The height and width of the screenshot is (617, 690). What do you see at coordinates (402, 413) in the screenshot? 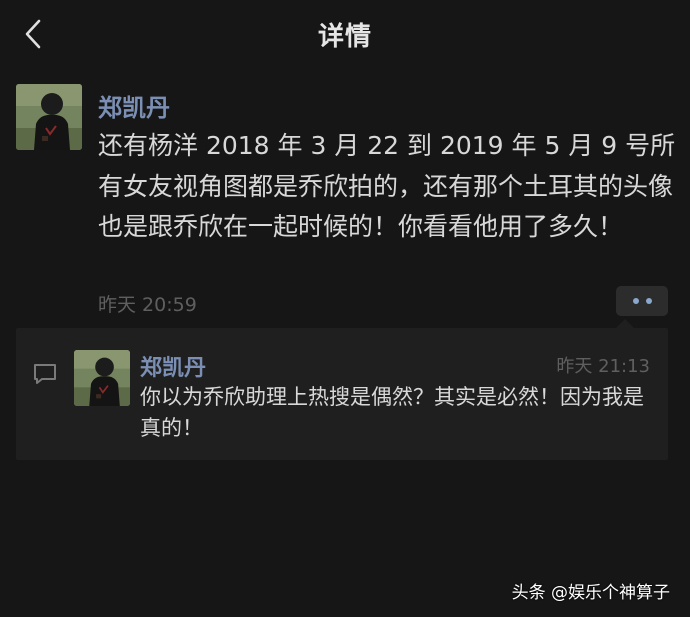
I see `comment-text: 你以为乔欣助理上热搜是偶然？其实是必然！因为我是真的！` at bounding box center [402, 413].